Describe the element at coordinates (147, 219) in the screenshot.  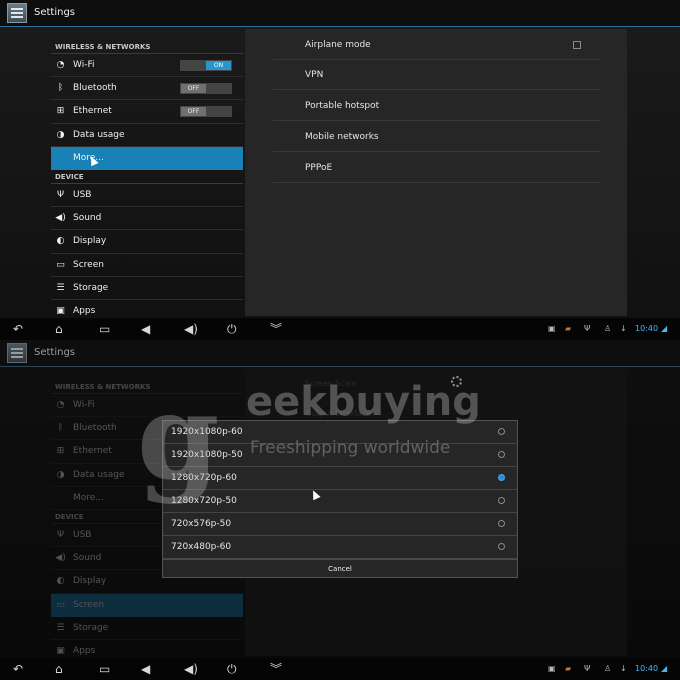
I see `sidebar-item-sound: ◀) Sound` at that location.